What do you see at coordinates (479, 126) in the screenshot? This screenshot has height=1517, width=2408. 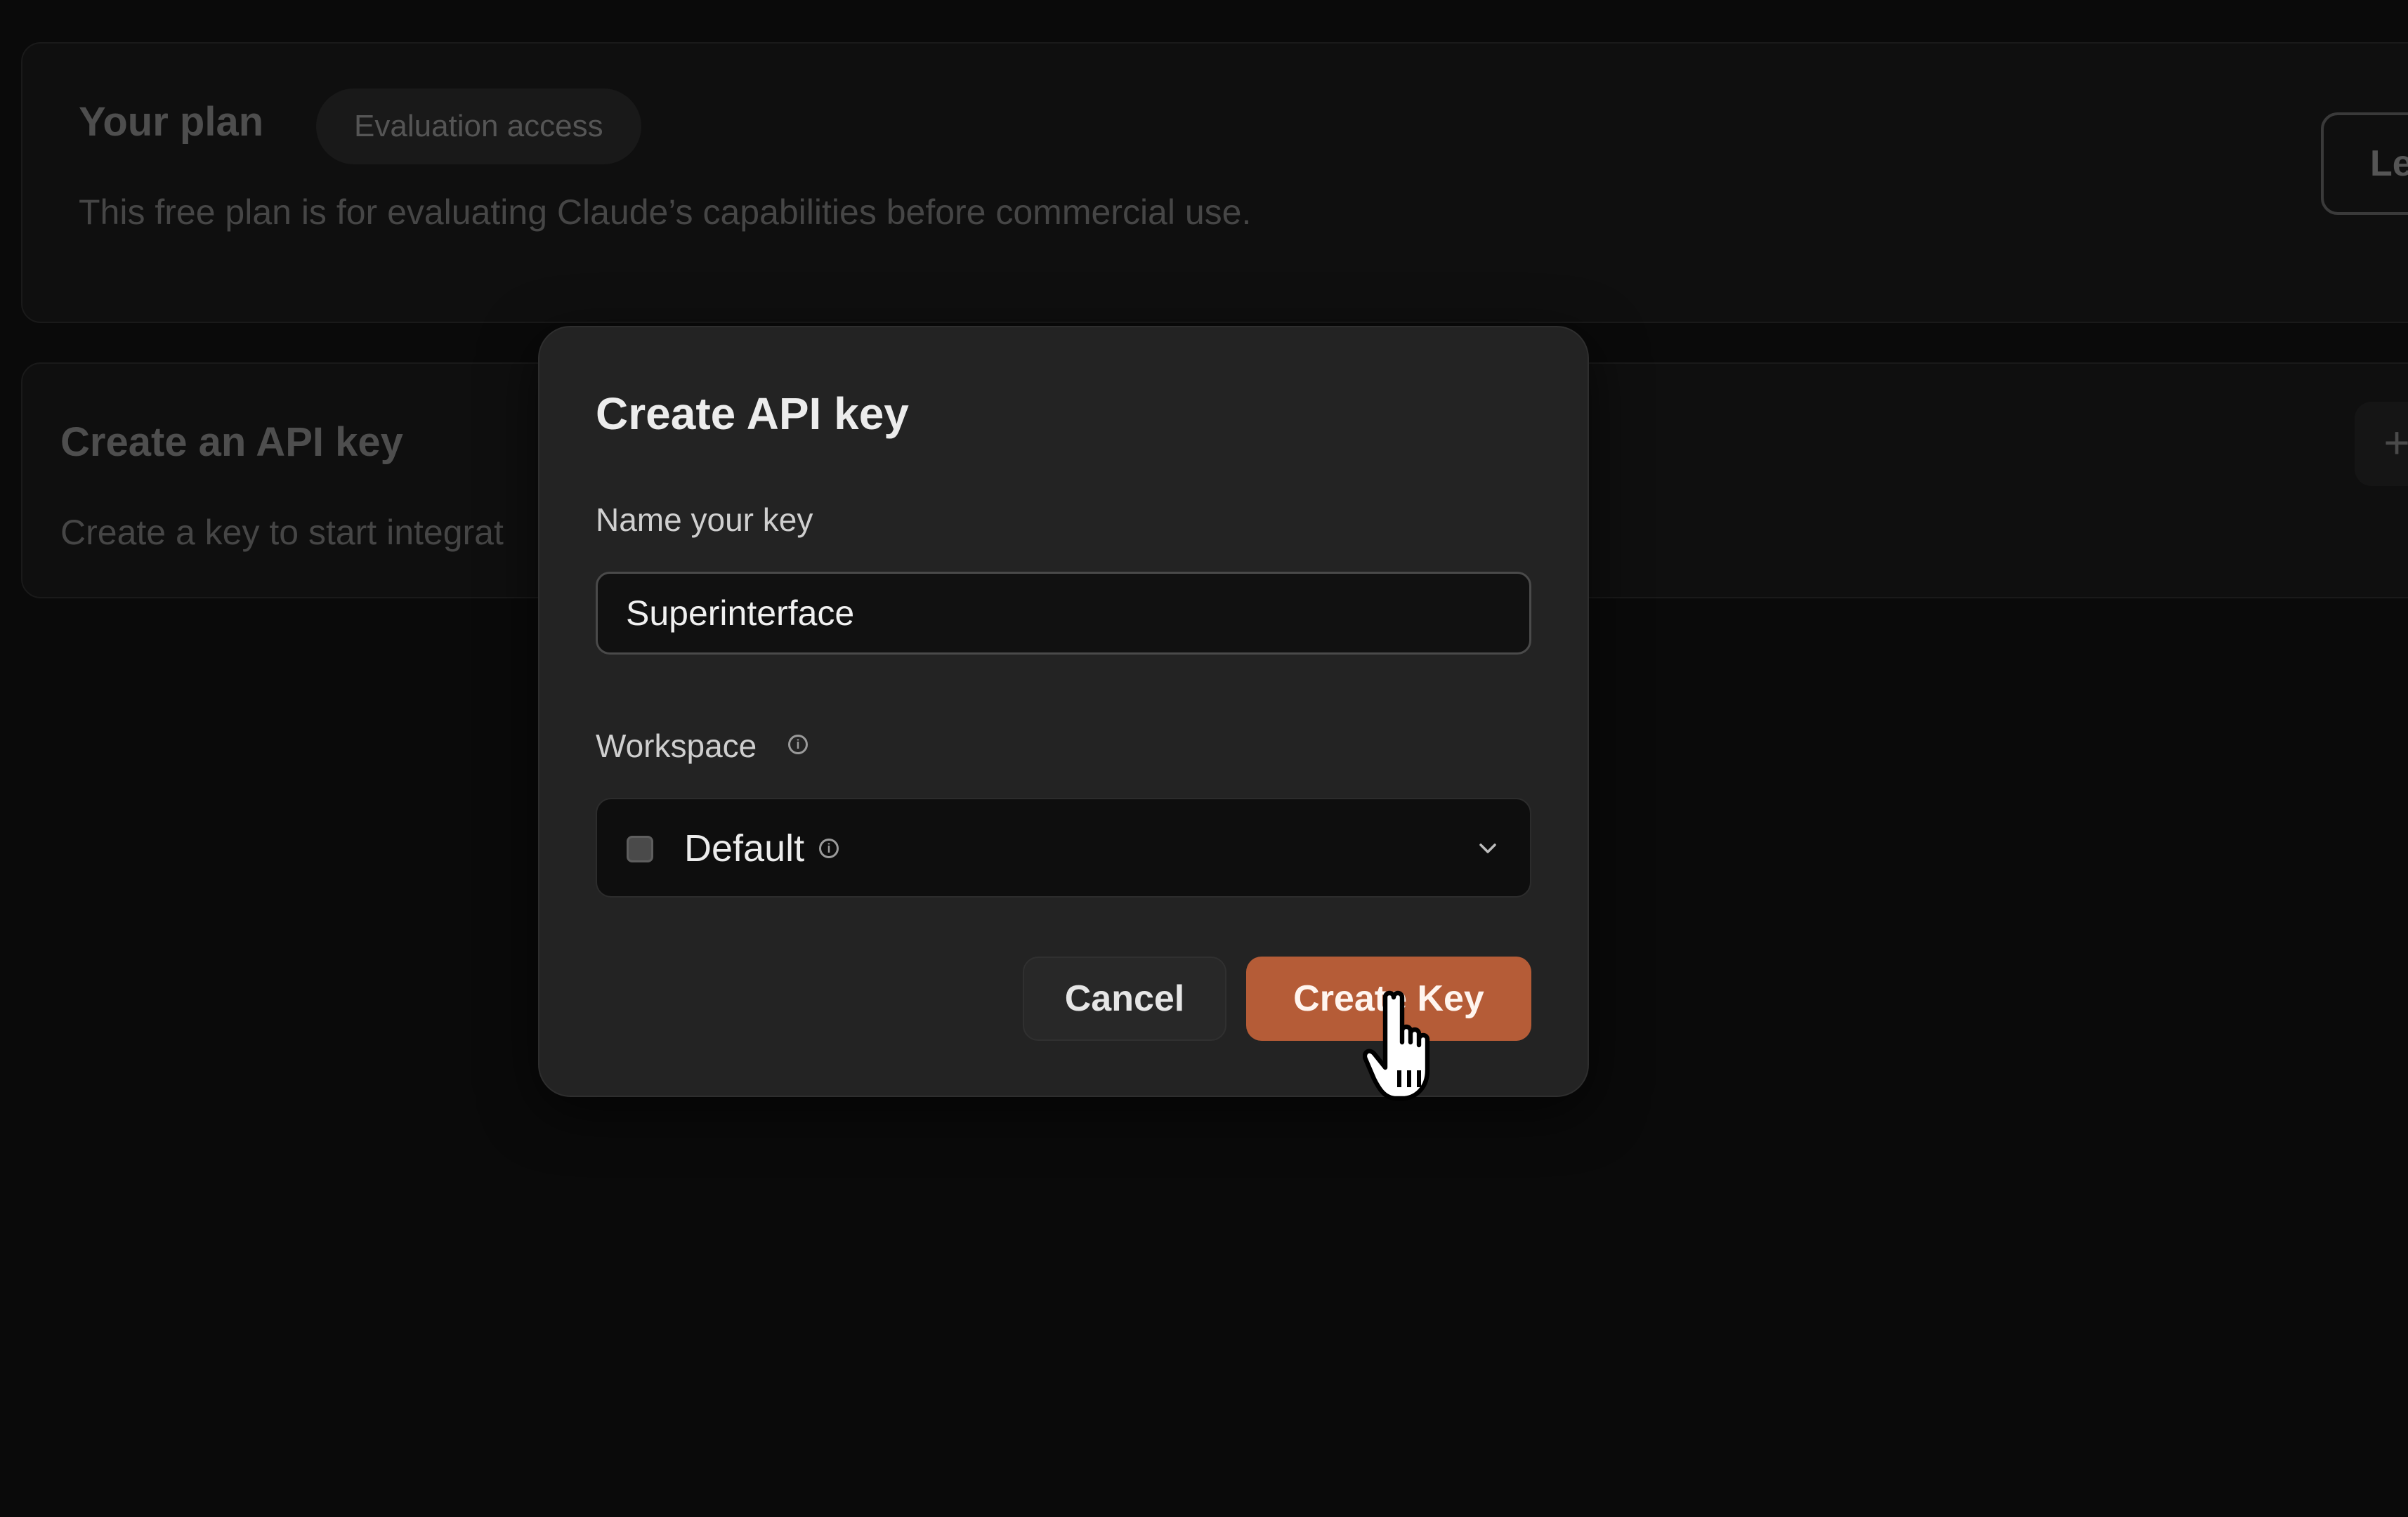 I see `plan-badge: Evaluation access` at bounding box center [479, 126].